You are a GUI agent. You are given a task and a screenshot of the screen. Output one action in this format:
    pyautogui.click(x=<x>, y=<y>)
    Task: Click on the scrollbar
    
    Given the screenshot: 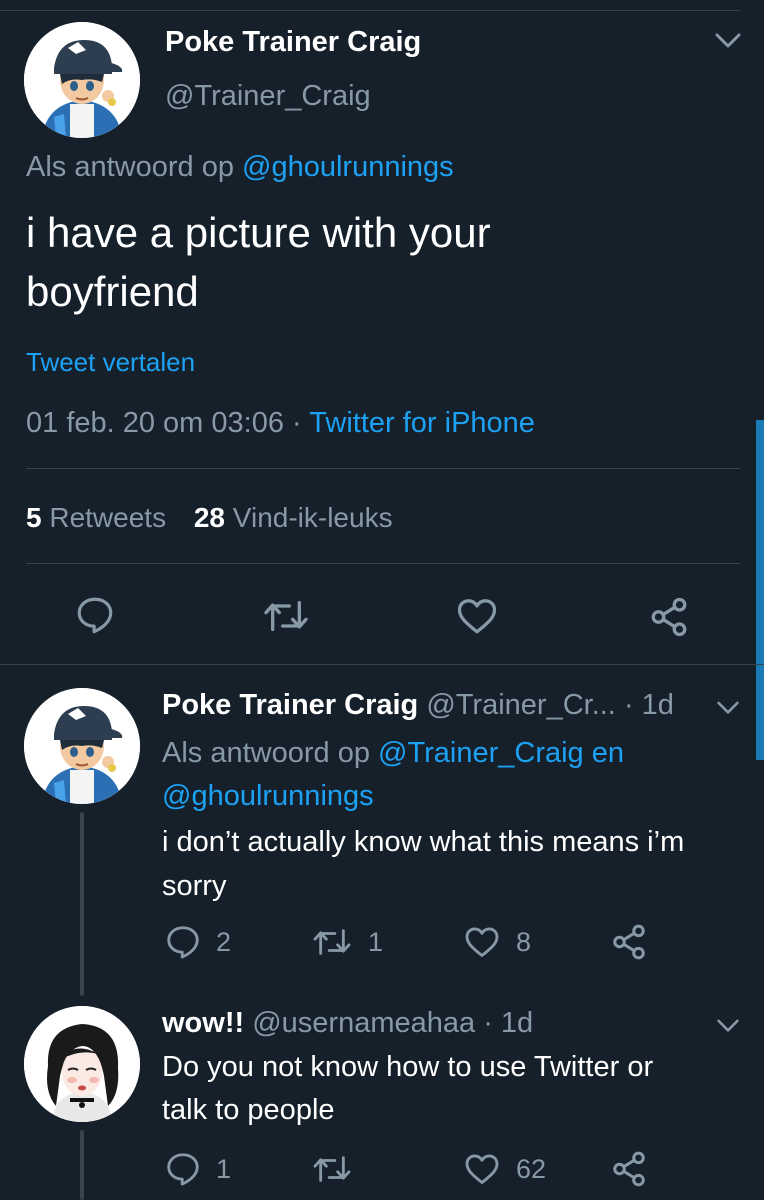 What is the action you would take?
    pyautogui.click(x=760, y=590)
    